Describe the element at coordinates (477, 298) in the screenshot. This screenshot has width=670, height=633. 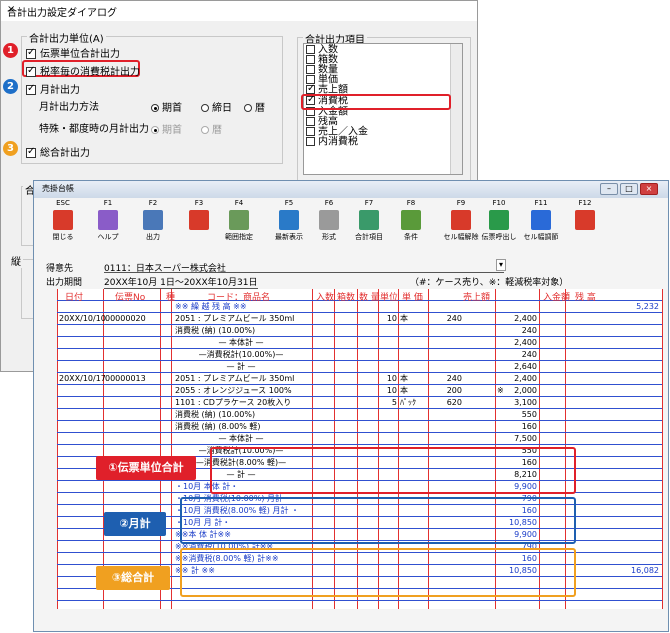
I see `column-header: 売上額` at that location.